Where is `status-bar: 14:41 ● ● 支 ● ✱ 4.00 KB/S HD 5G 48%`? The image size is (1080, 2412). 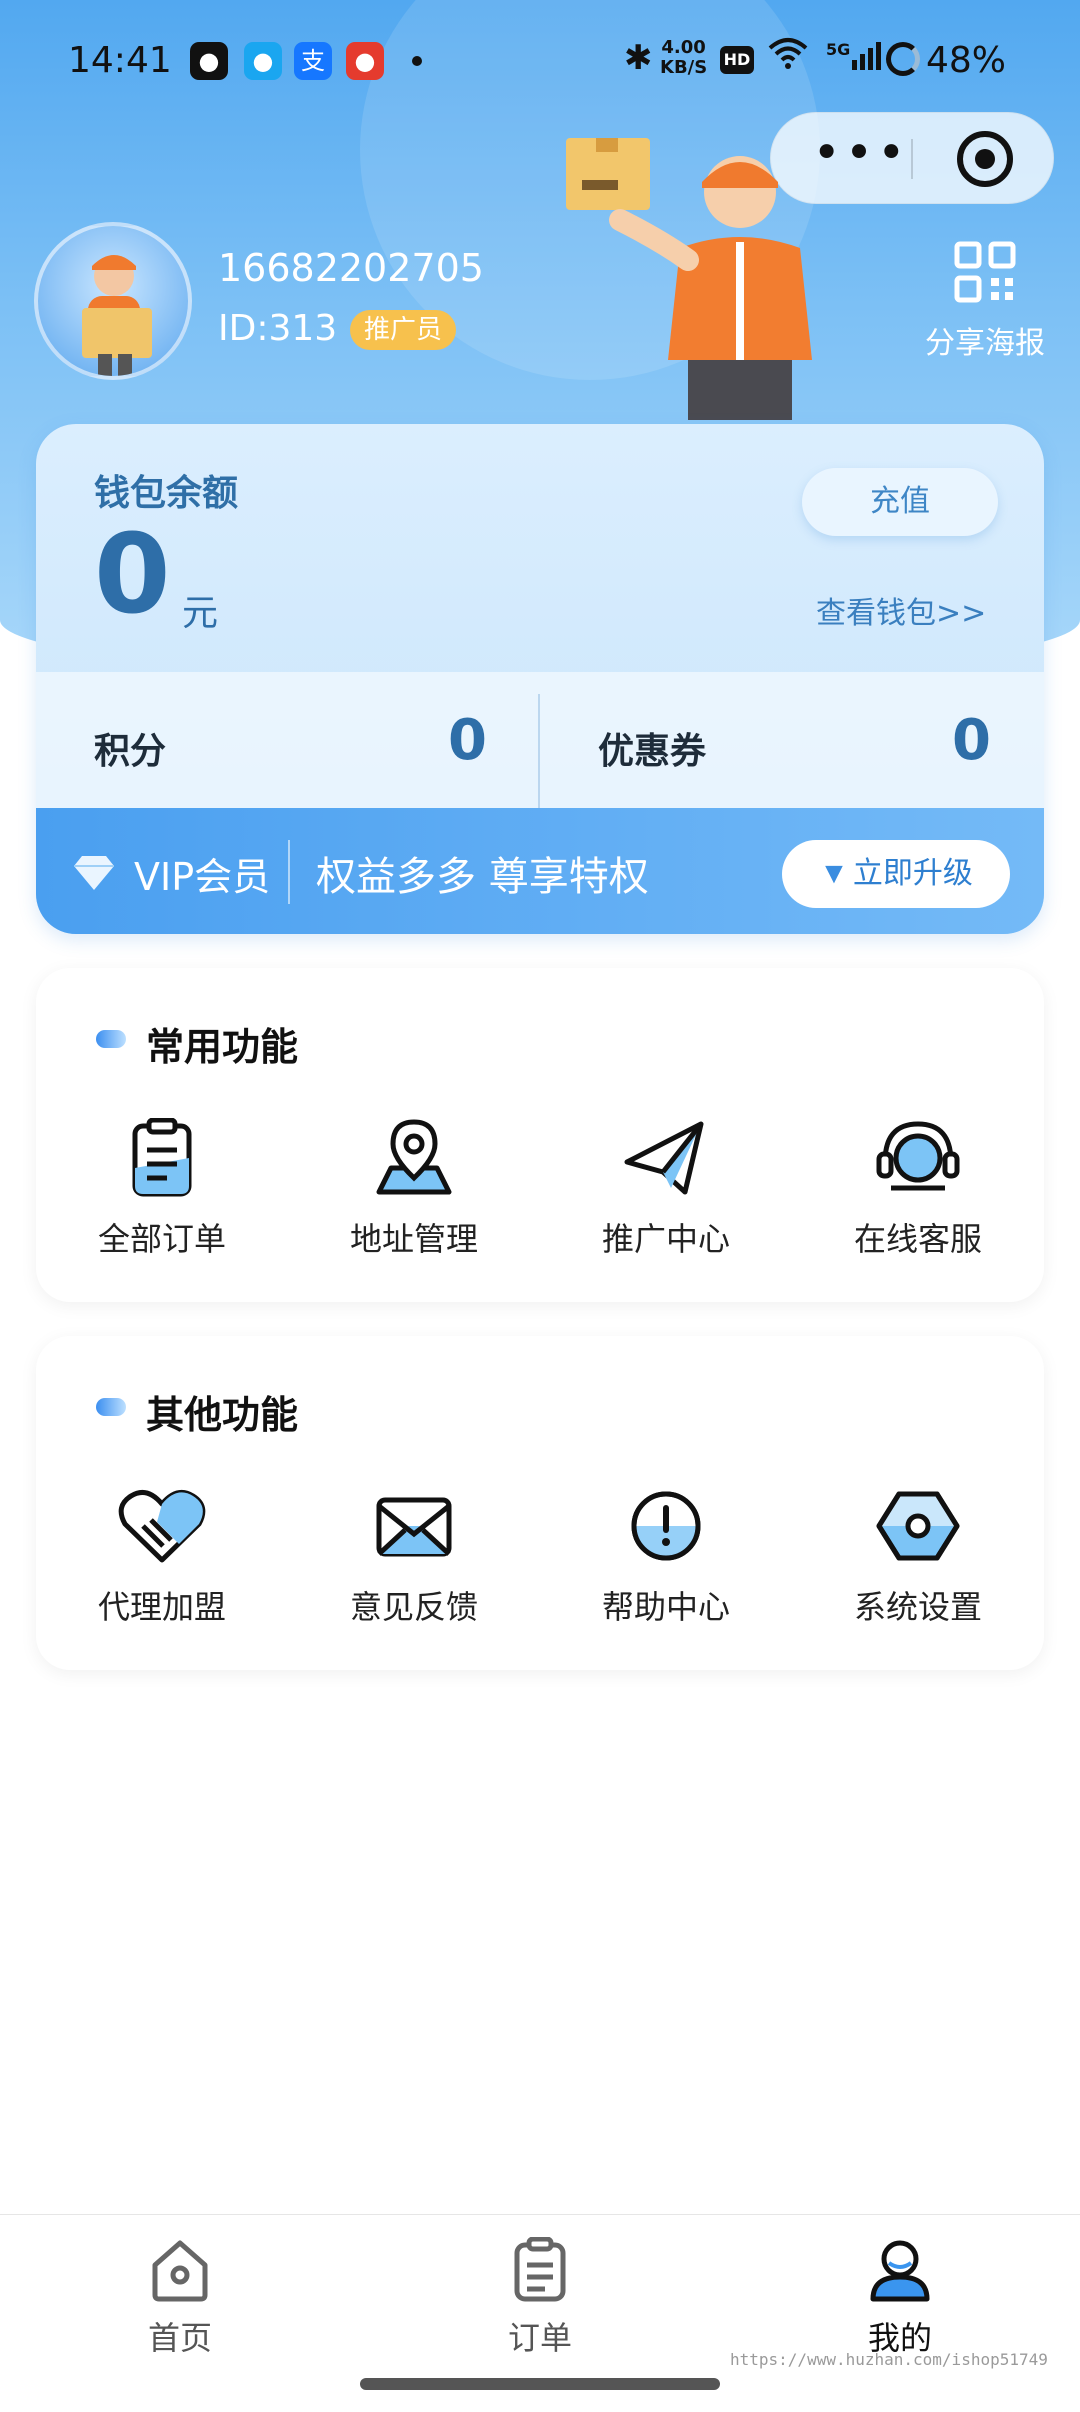
status-bar: 14:41 ● ● 支 ● ✱ 4.00 KB/S HD 5G 48% is located at coordinates (540, 60).